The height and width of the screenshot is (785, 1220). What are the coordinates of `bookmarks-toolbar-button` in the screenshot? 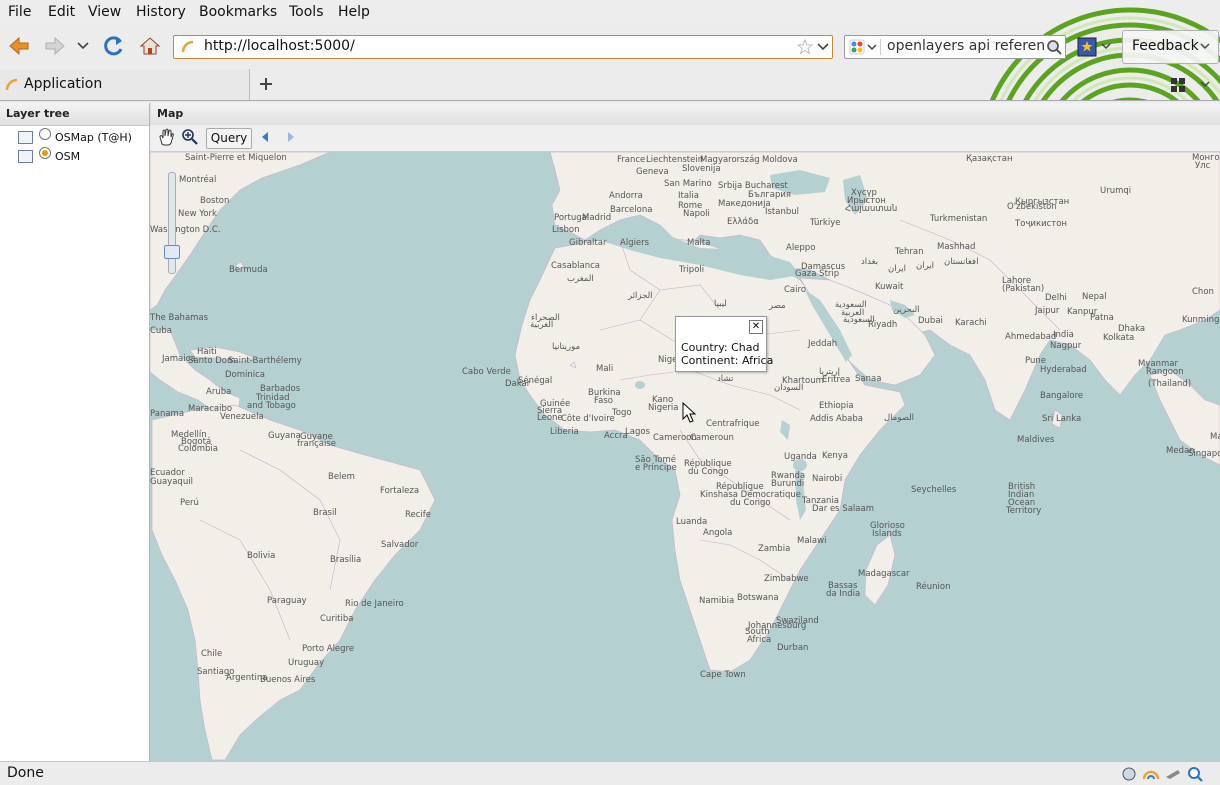 It's located at (1096, 47).